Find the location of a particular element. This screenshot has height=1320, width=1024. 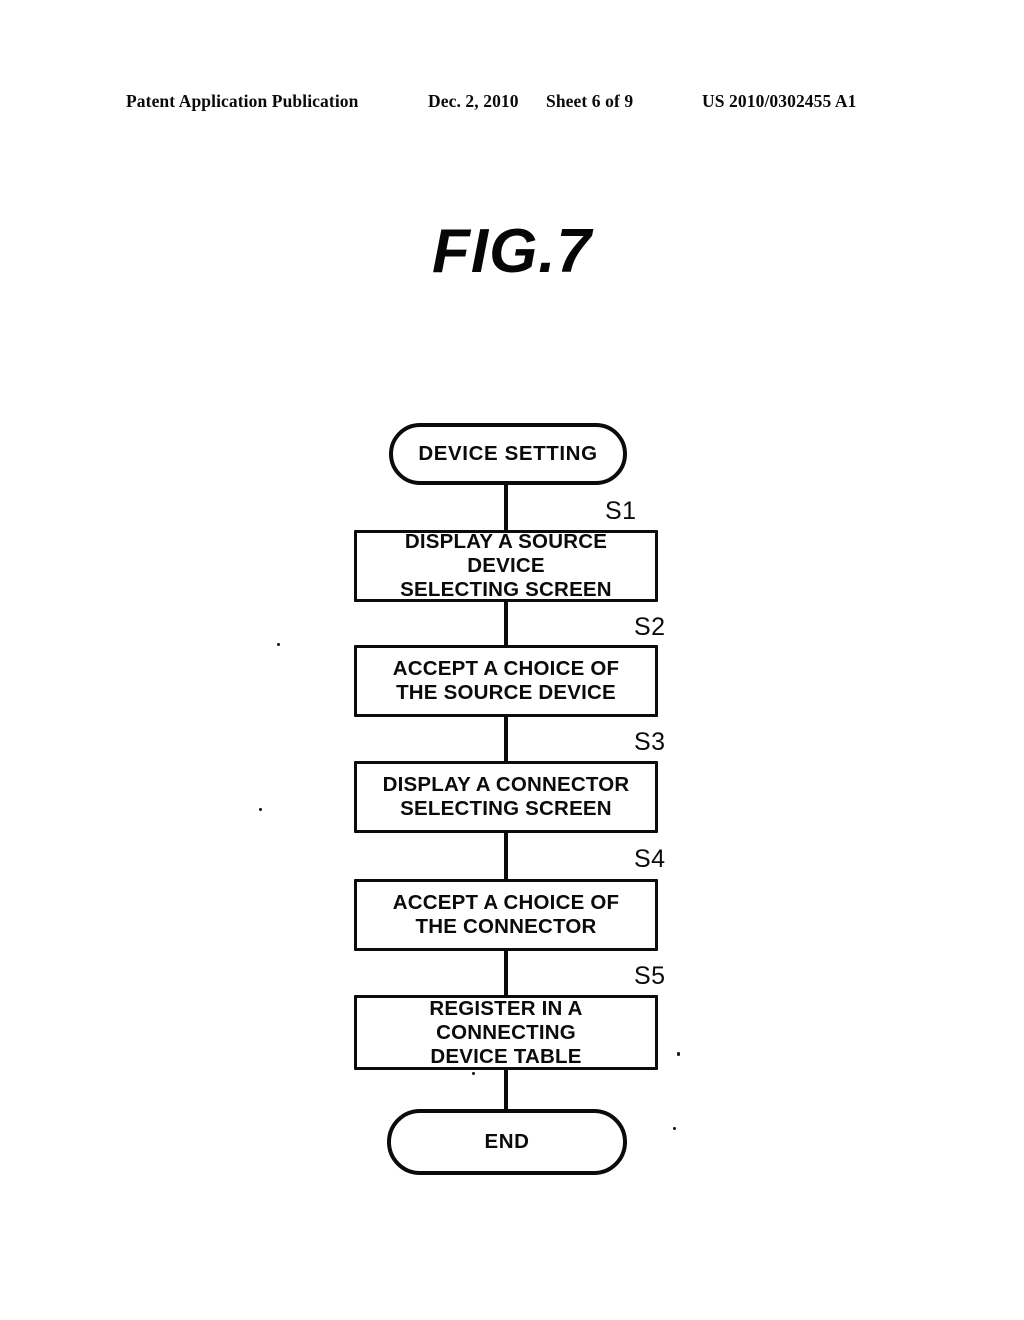

step-label-s1: S1 is located at coordinates (621, 511).